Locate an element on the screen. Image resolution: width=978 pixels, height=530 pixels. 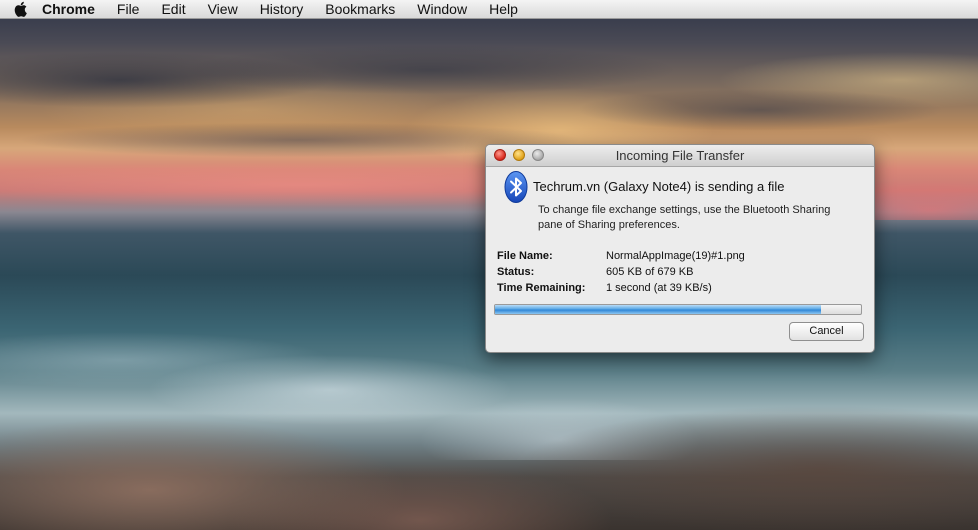
menu-view: View is located at coordinates (223, 9).